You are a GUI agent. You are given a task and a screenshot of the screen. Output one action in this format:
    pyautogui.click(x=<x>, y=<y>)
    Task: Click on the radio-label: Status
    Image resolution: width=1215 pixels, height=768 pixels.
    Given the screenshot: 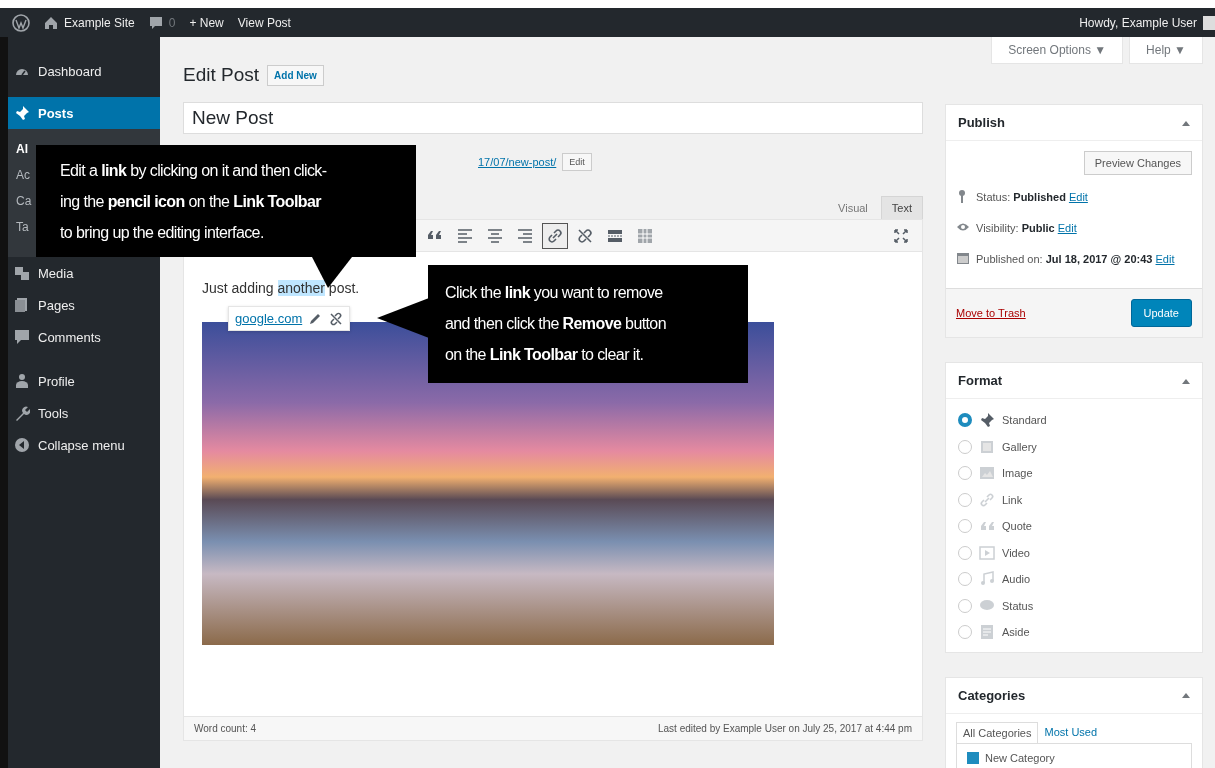 What is the action you would take?
    pyautogui.click(x=1018, y=605)
    